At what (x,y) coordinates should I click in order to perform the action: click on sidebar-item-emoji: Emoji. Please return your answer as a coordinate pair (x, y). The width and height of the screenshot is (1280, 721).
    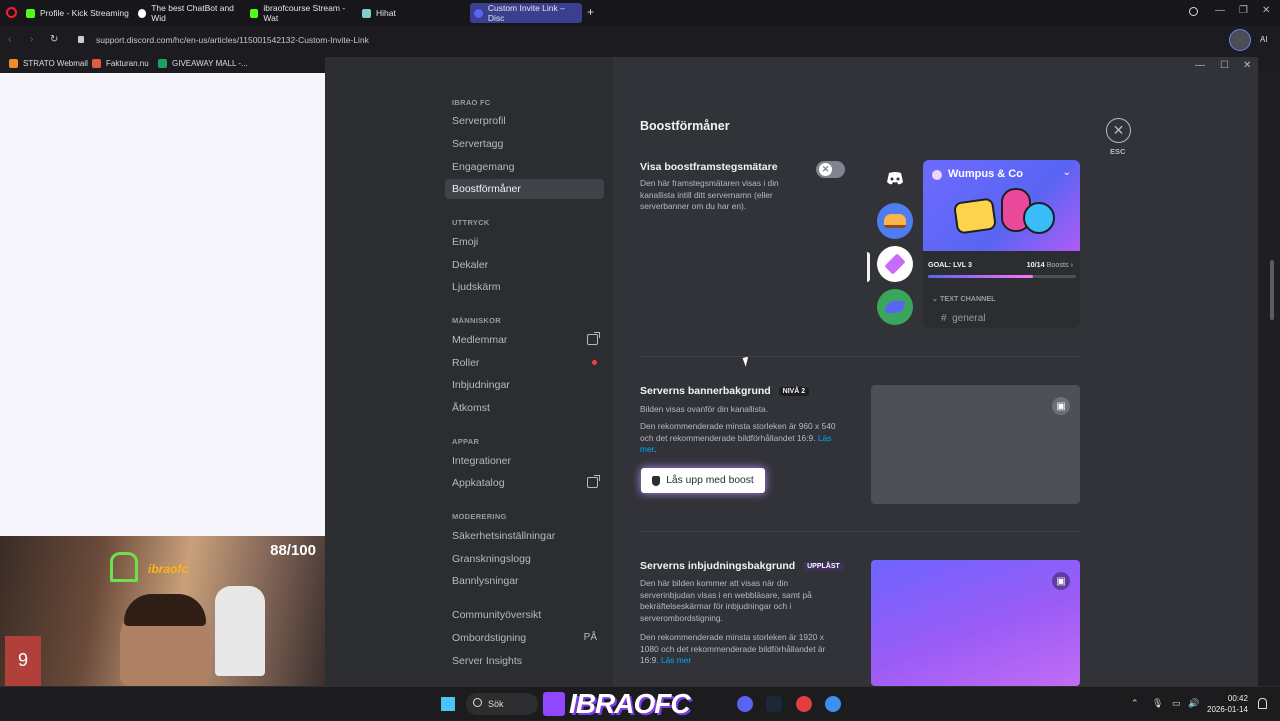
    Looking at the image, I should click on (524, 242).